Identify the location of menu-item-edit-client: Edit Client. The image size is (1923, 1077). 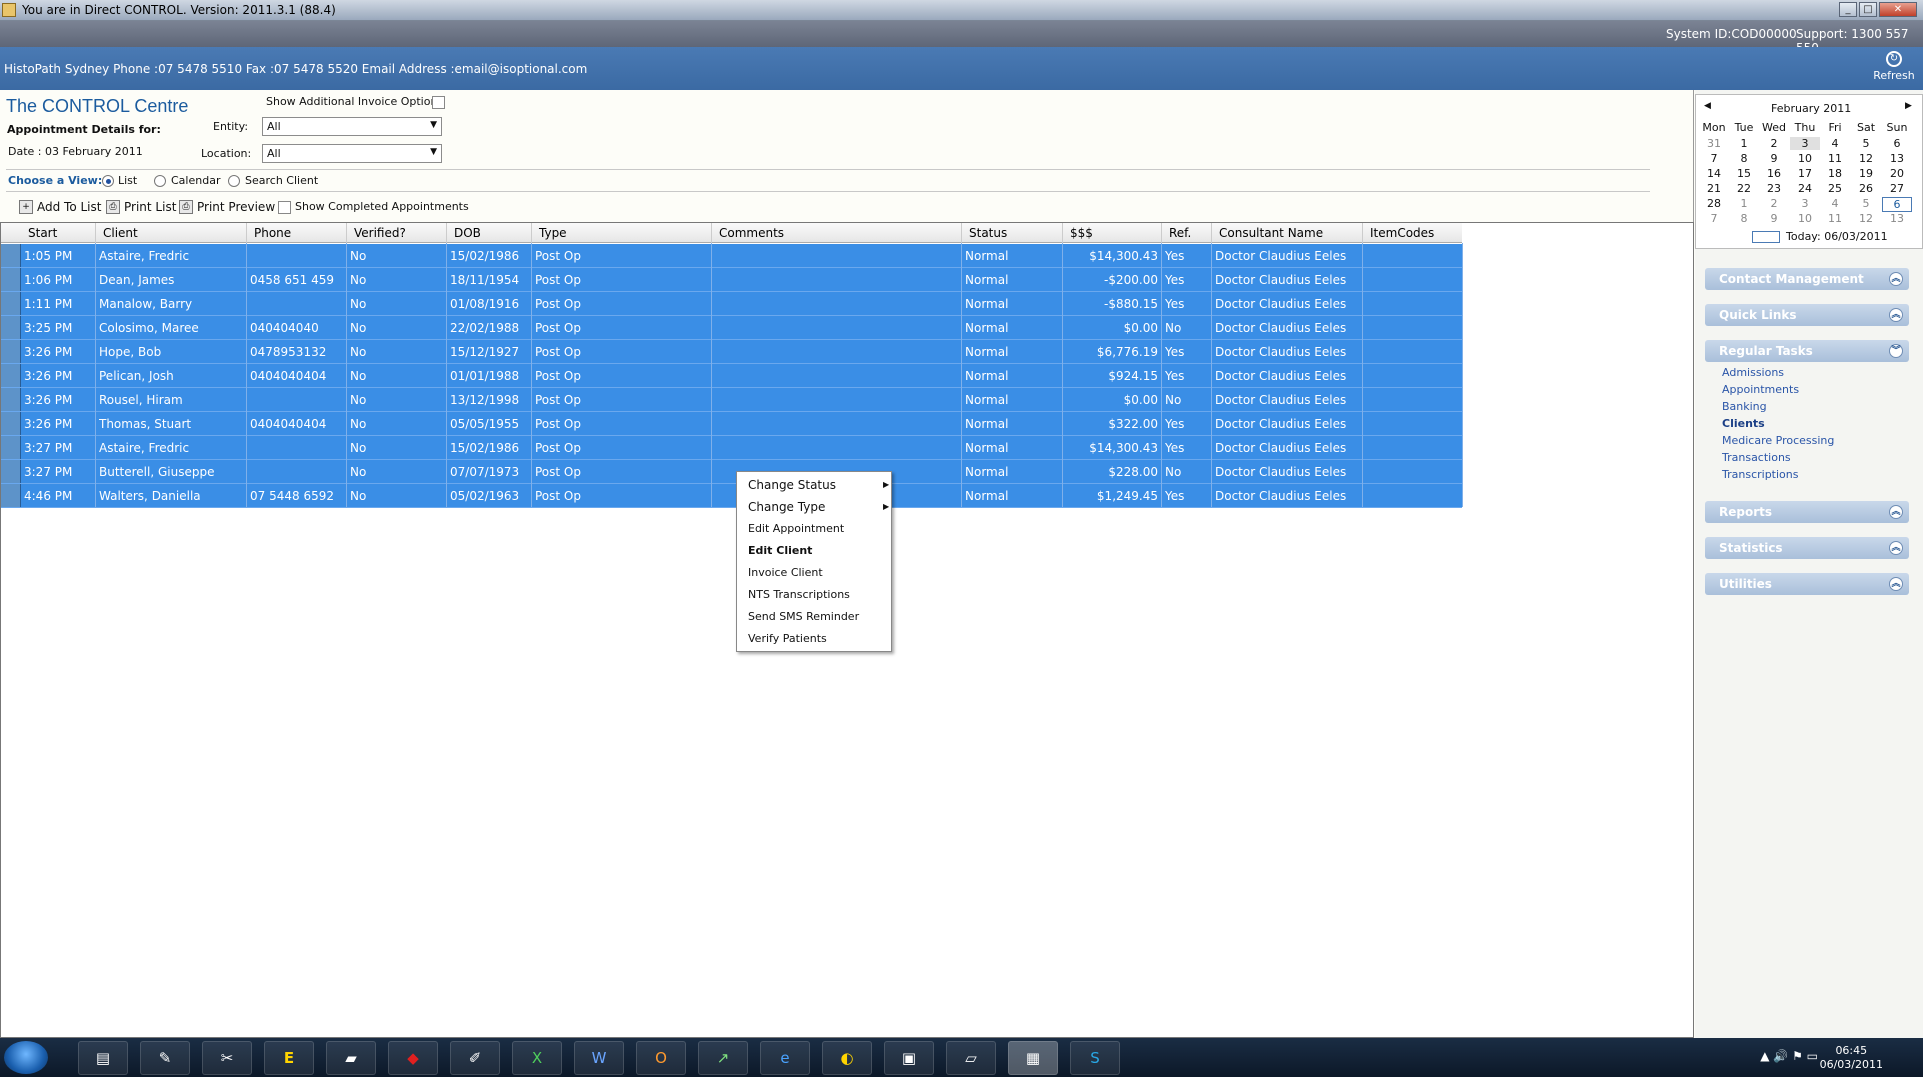
(780, 550).